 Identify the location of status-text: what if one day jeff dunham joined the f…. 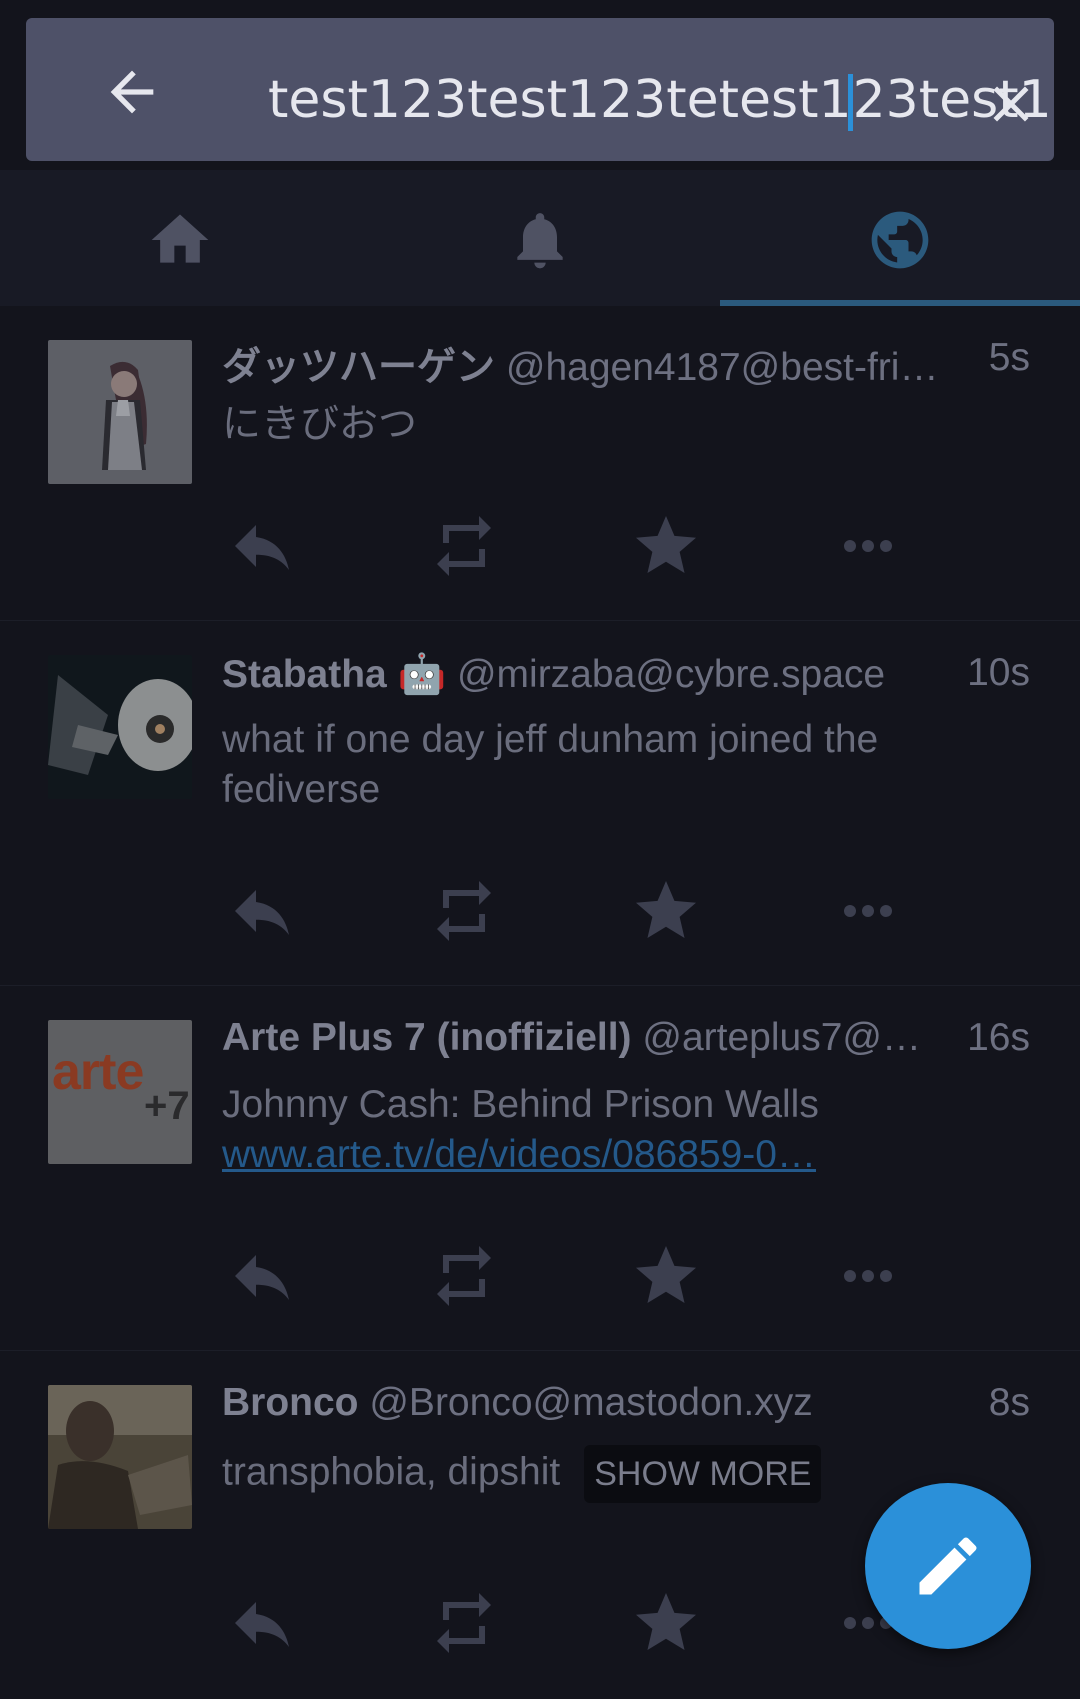
(550, 764).